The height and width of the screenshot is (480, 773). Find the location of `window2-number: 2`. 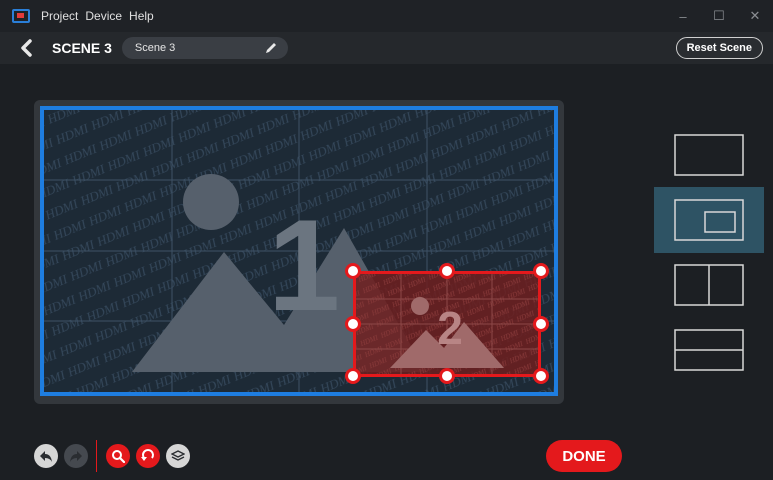

window2-number: 2 is located at coordinates (450, 328).